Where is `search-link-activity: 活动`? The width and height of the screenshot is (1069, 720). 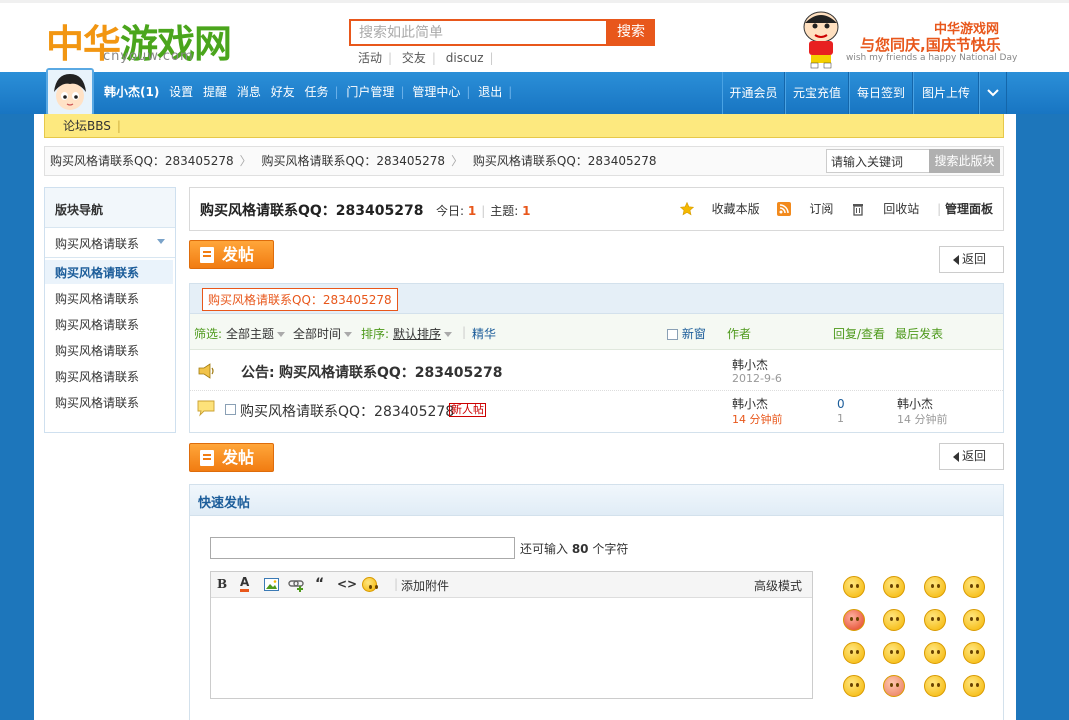
search-link-activity: 活动 is located at coordinates (370, 58).